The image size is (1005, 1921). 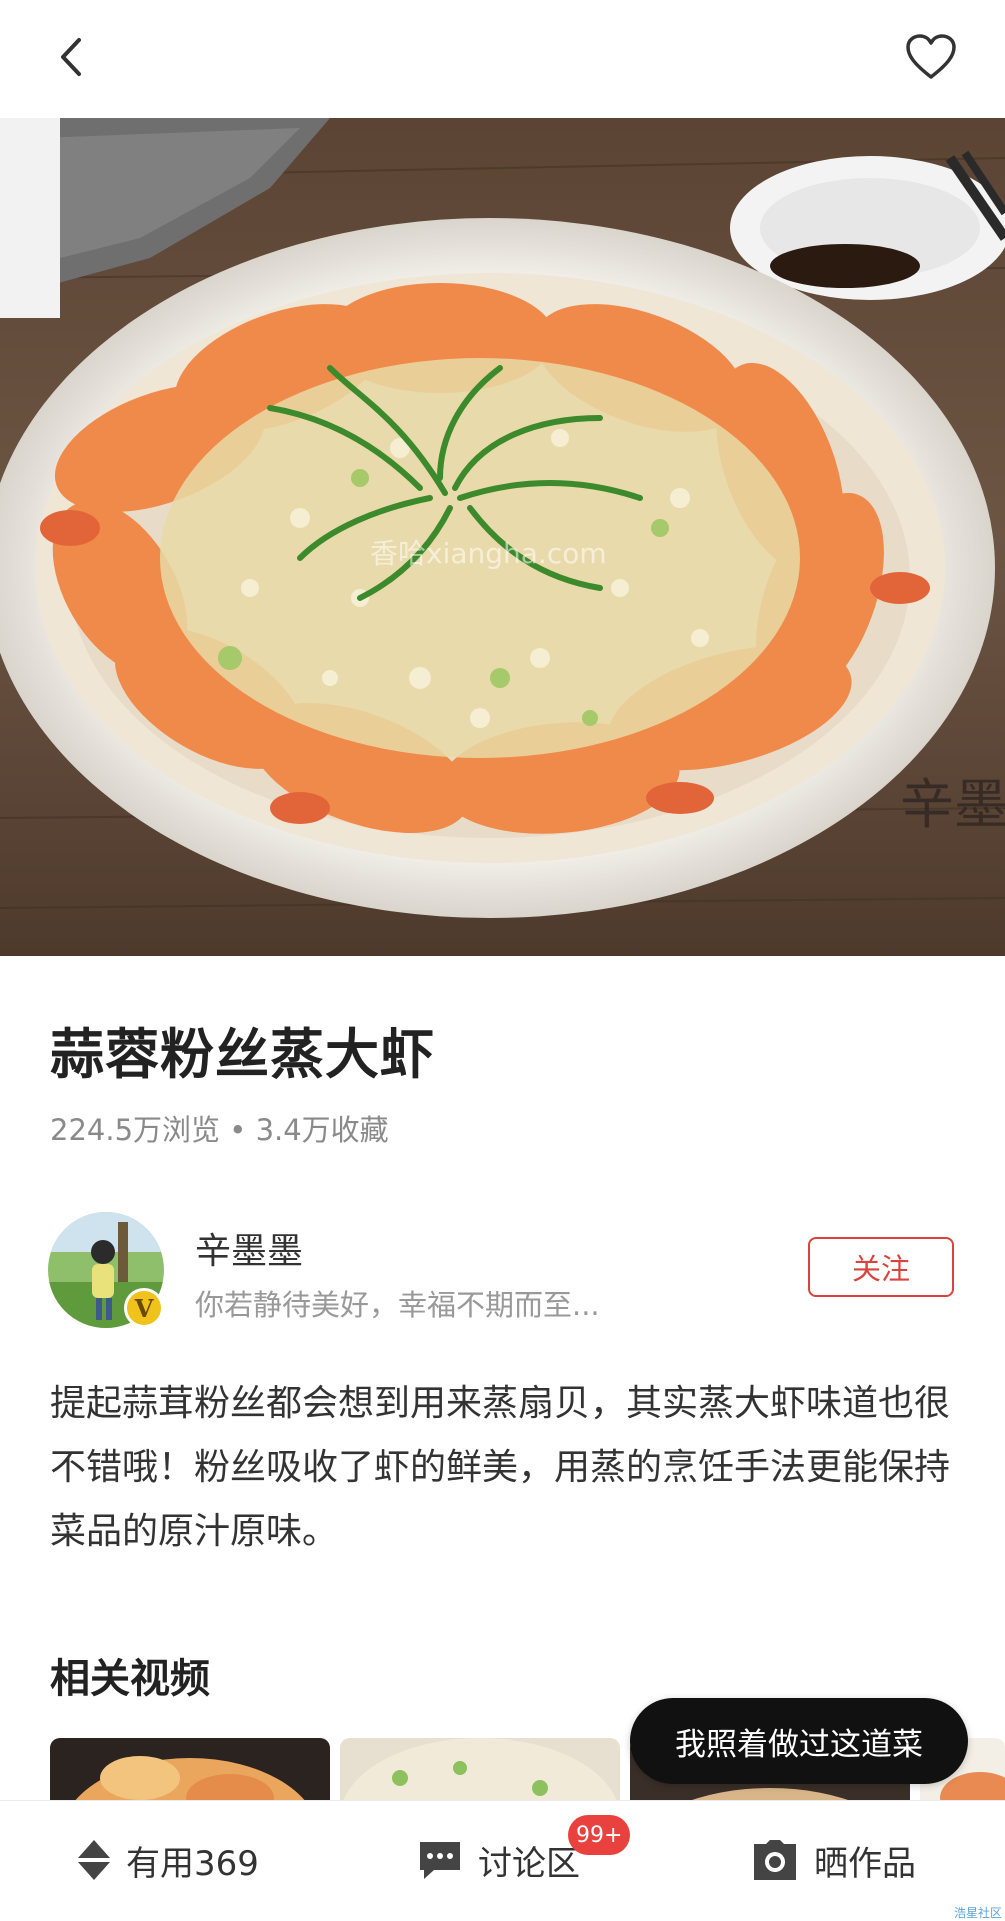 I want to click on chevron-left-icon, so click(x=71, y=57).